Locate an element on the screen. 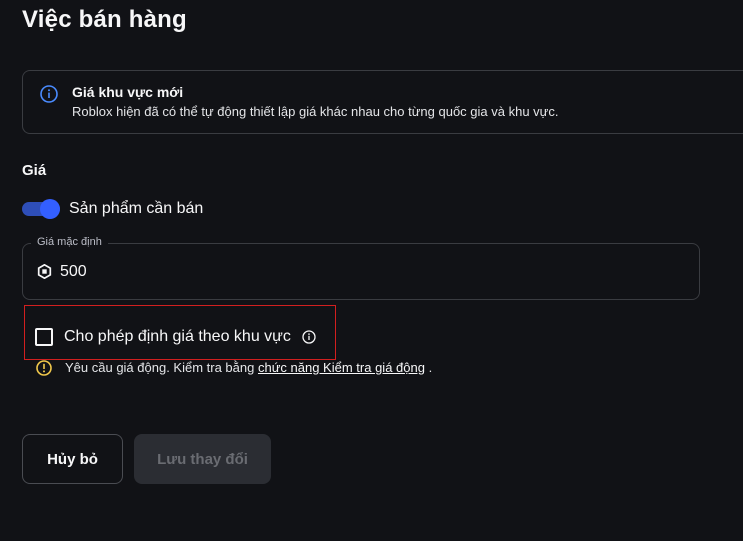 The width and height of the screenshot is (743, 541). regional-pricing-info-icon is located at coordinates (309, 337).